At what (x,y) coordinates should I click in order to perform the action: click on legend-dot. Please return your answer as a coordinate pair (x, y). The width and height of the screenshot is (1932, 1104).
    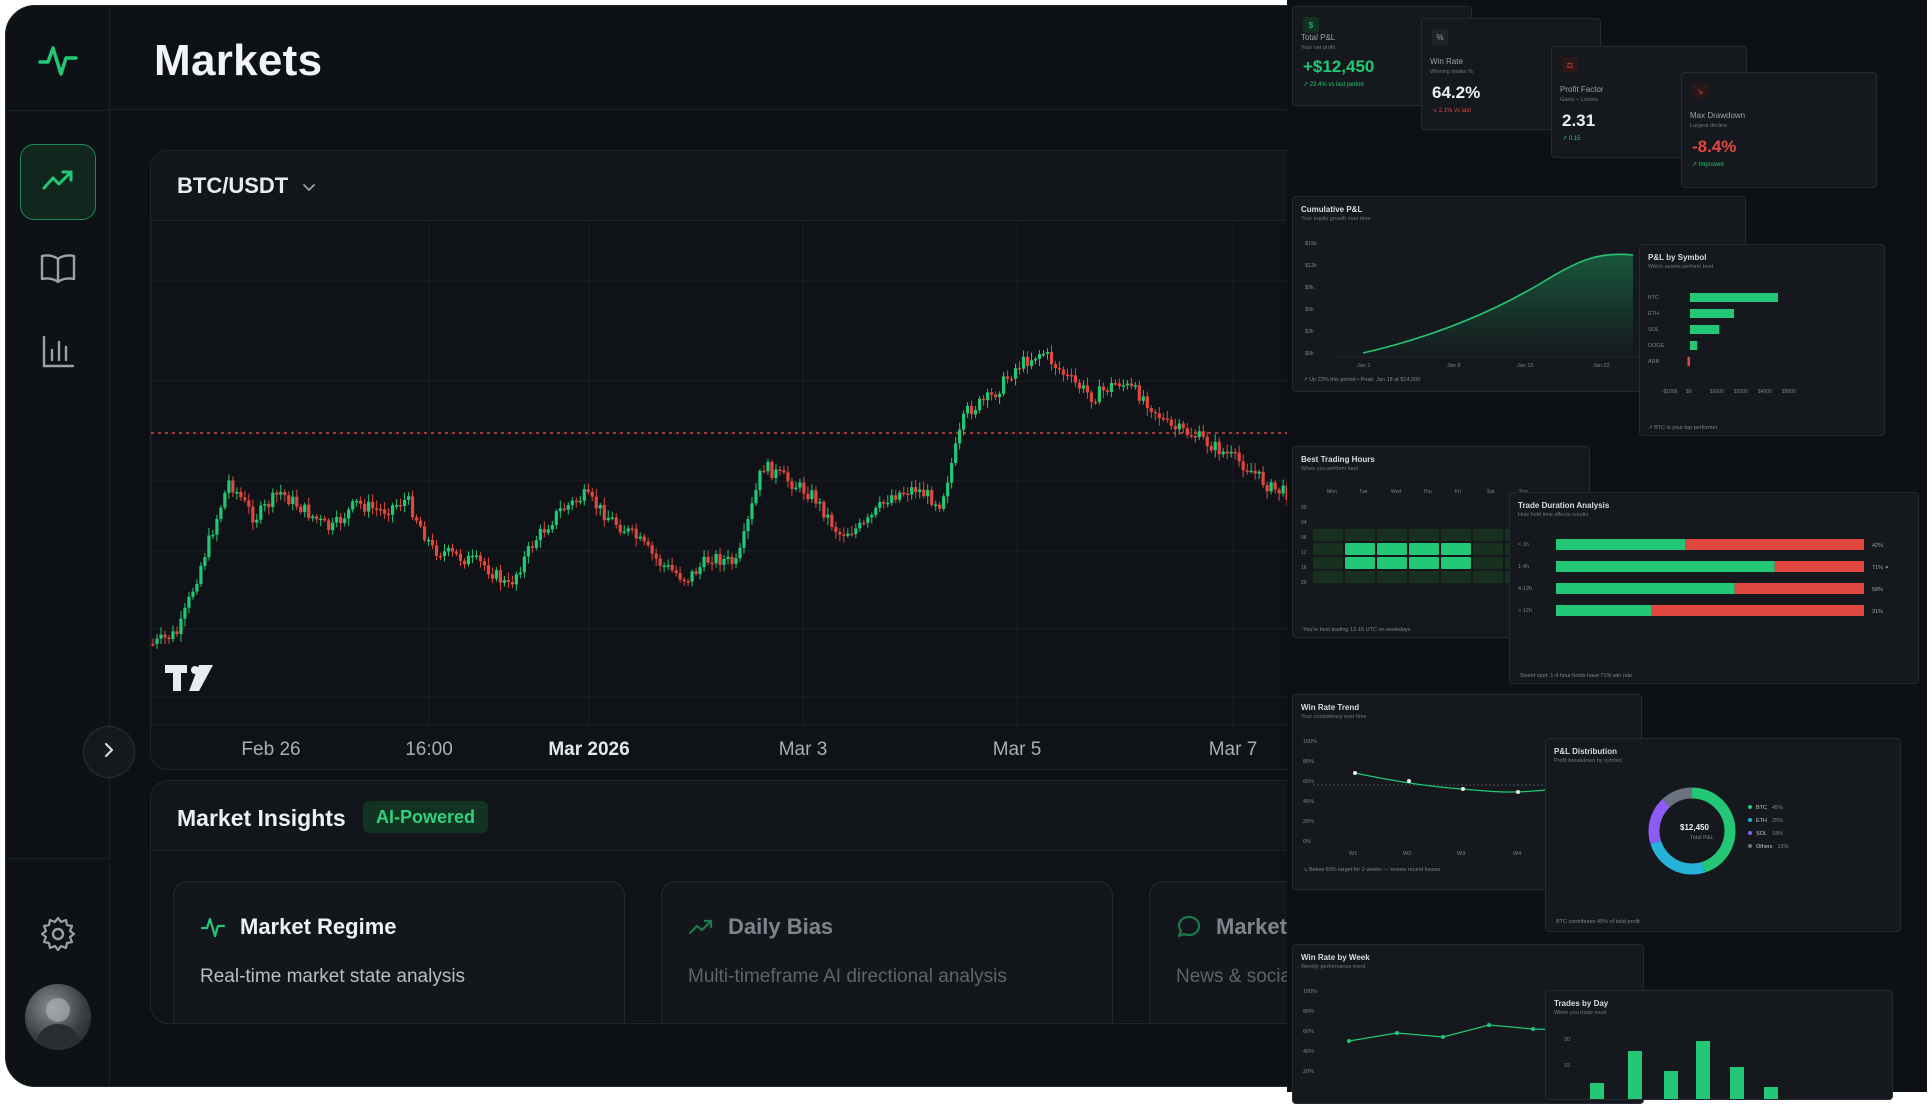
    Looking at the image, I should click on (1750, 833).